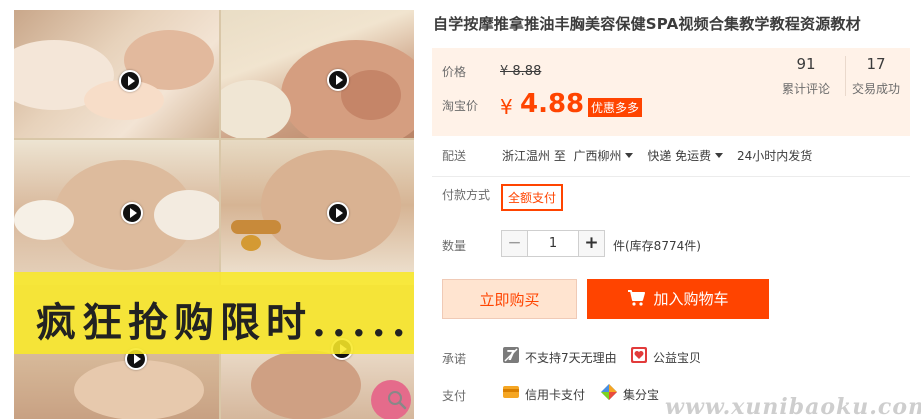 The image size is (921, 419). I want to click on quantity-stepper: − 1 +, so click(553, 243).